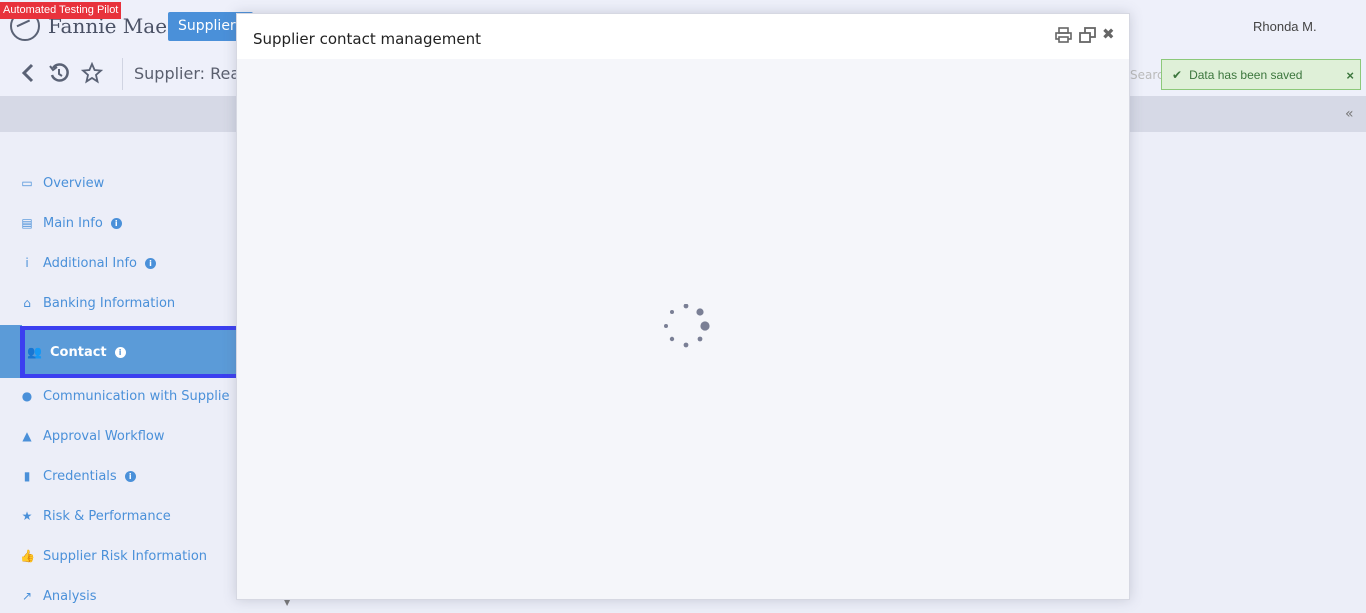  What do you see at coordinates (1087, 37) in the screenshot?
I see `restore-window-icon` at bounding box center [1087, 37].